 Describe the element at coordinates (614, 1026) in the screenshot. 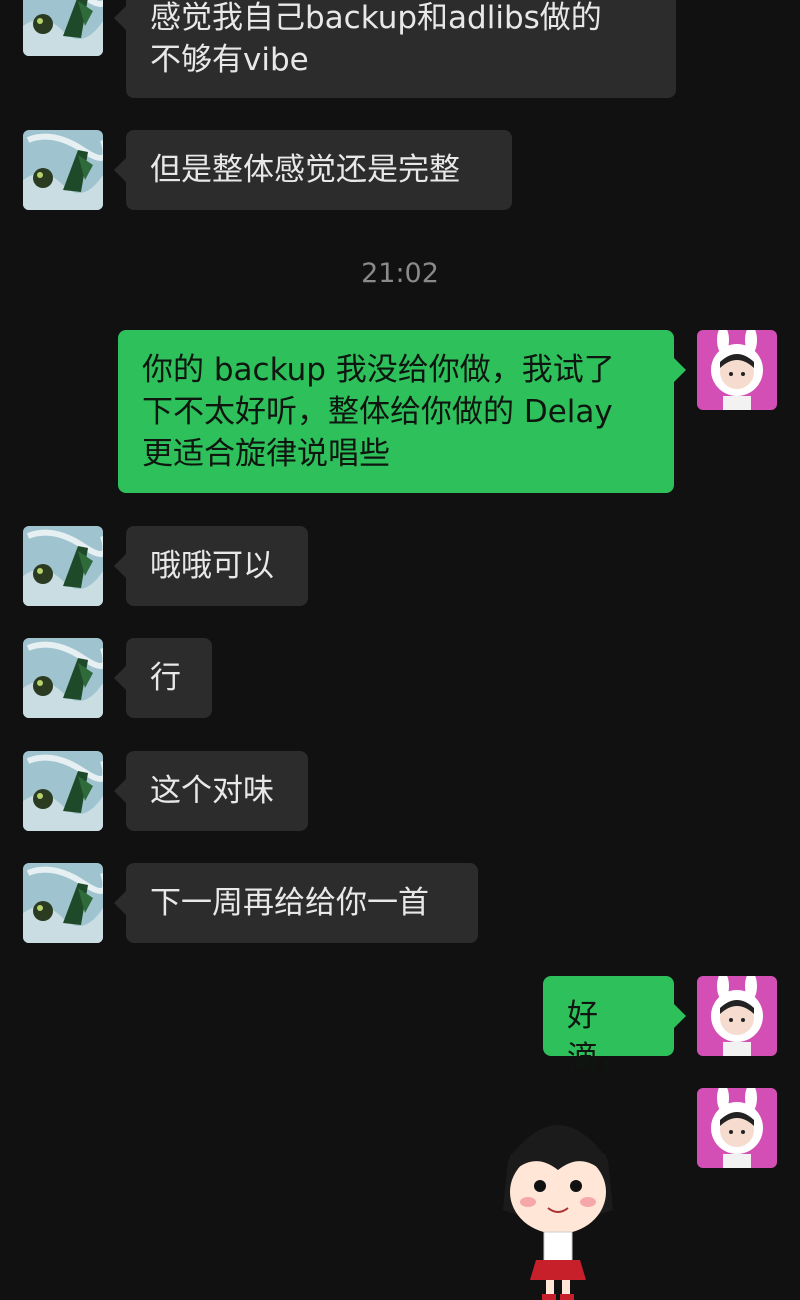

I see `message-bubble: 好滴，` at that location.